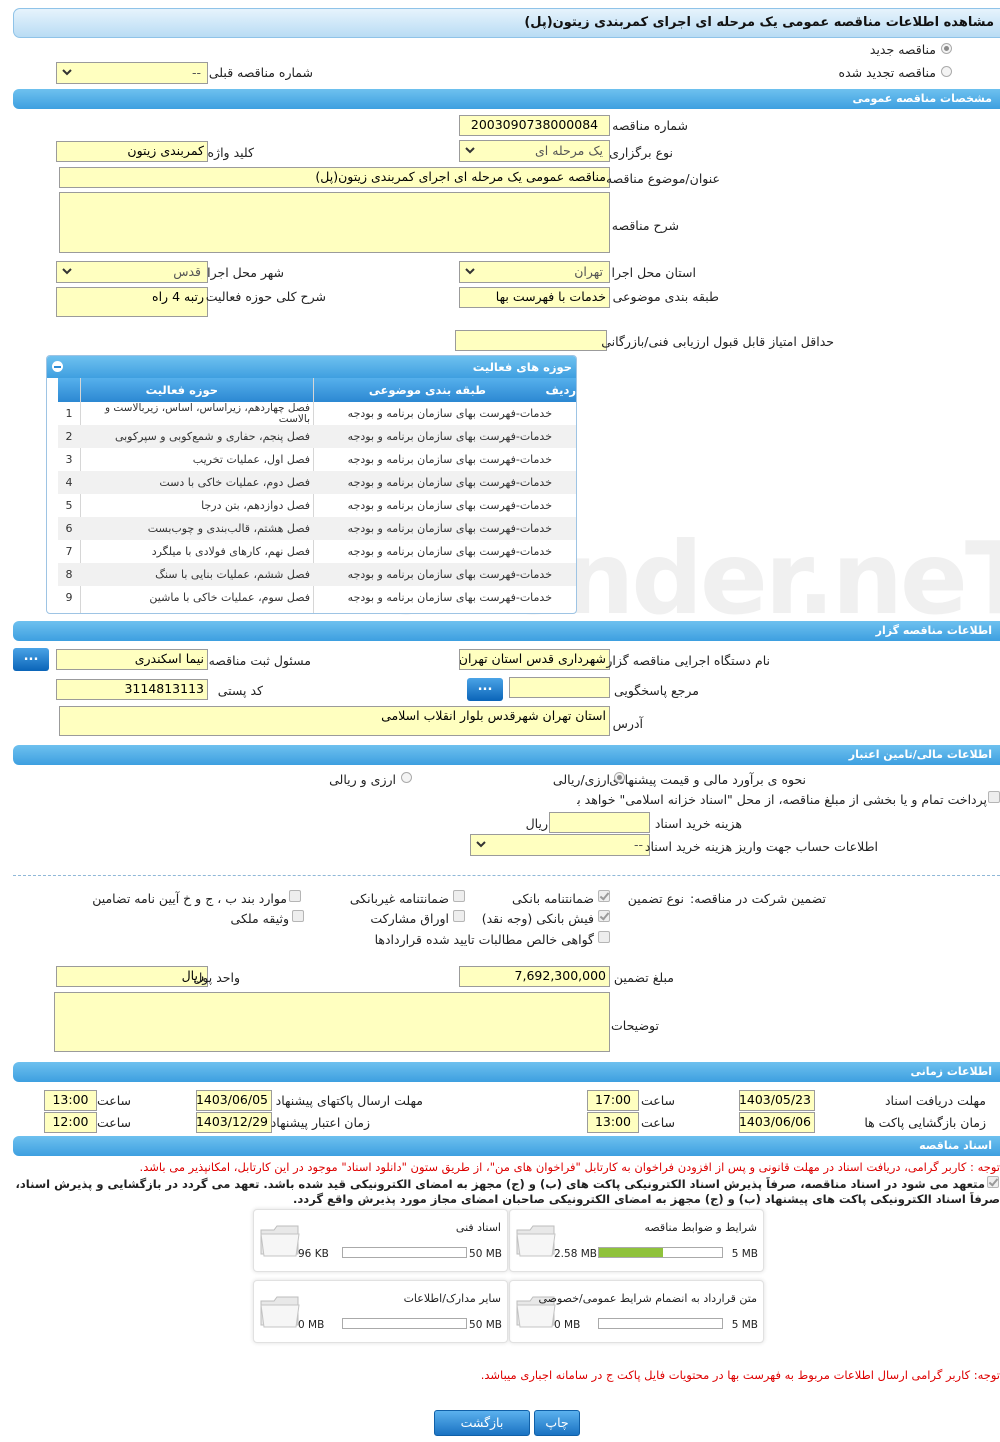 The height and width of the screenshot is (1442, 1000). What do you see at coordinates (635, 1025) in the screenshot?
I see `guarantee-notes-label: توضیحات` at bounding box center [635, 1025].